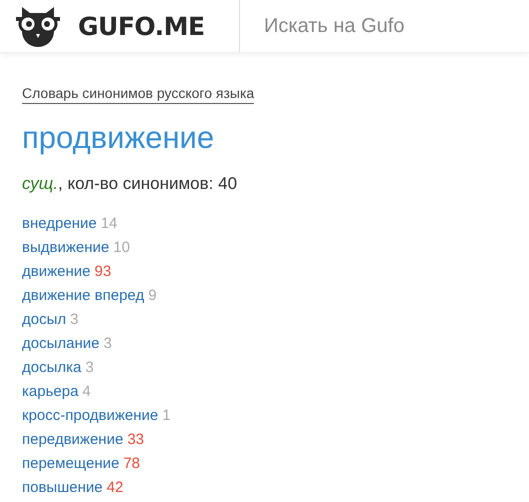  Describe the element at coordinates (83, 296) in the screenshot. I see `synonym-link: движение вперед` at that location.